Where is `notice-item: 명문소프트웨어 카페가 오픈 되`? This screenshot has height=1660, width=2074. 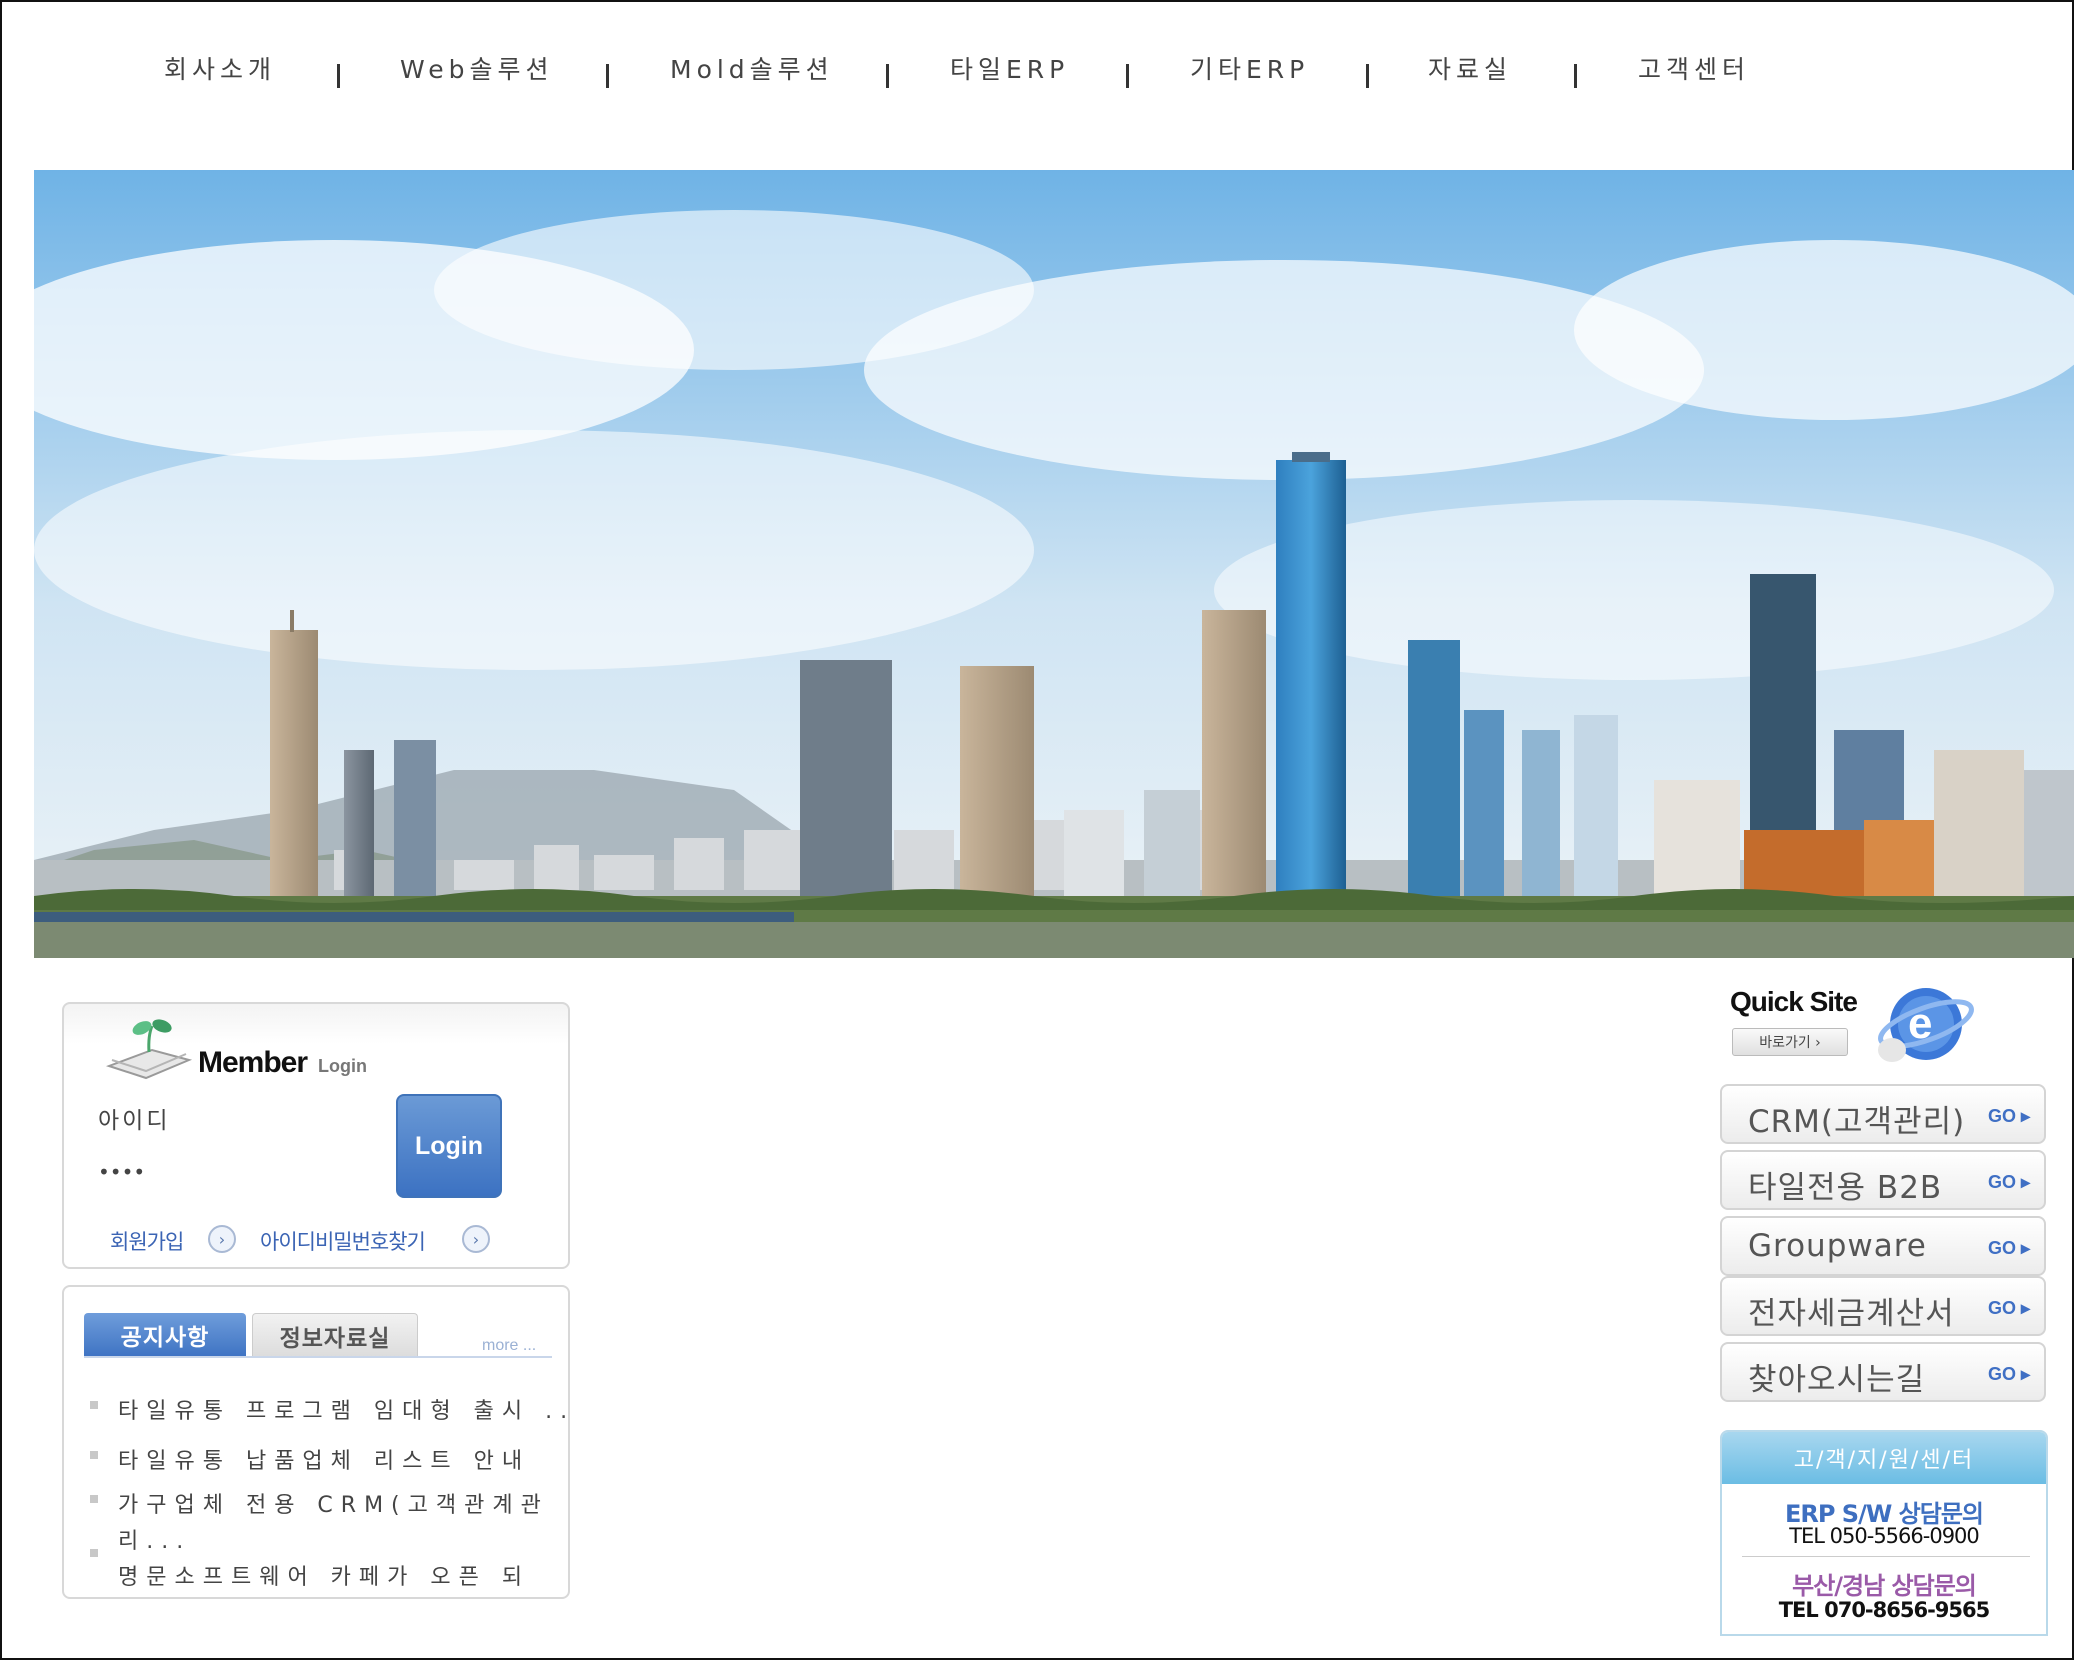
notice-item: 명문소프트웨어 카페가 오픈 되 is located at coordinates (324, 1575).